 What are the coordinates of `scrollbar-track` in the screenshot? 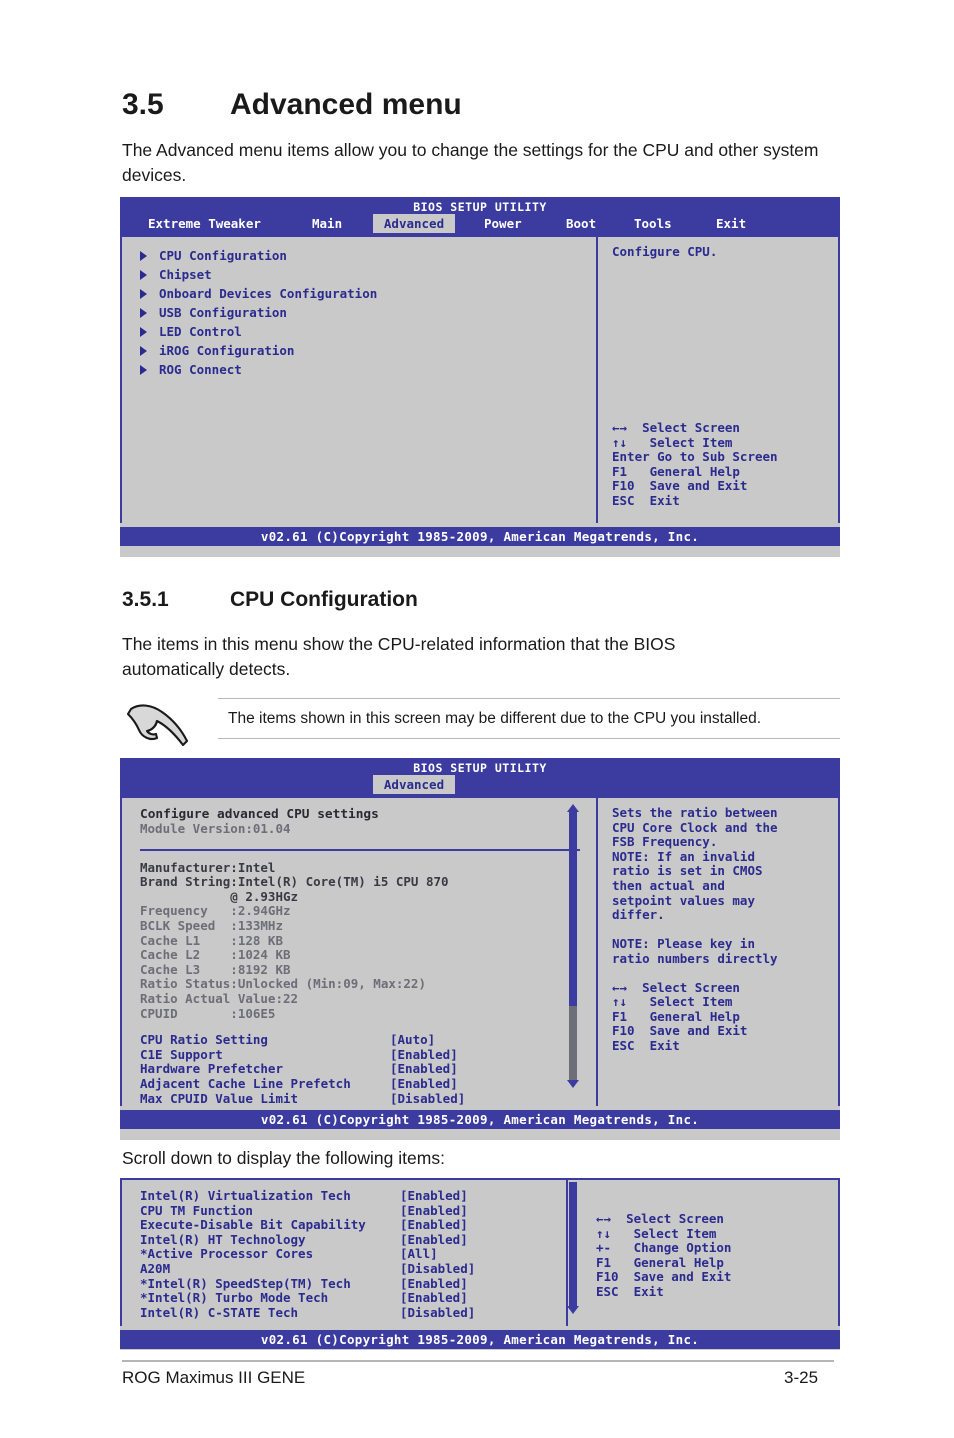 It's located at (573, 946).